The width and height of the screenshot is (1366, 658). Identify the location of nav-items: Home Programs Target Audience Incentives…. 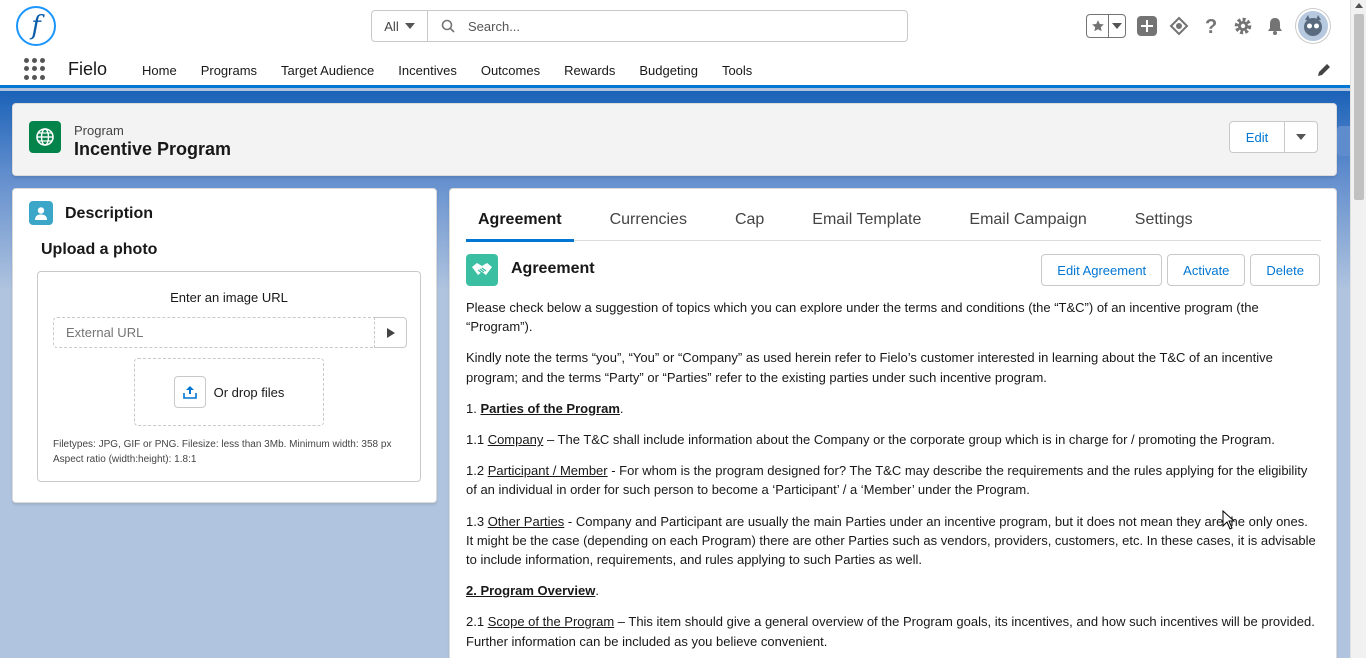
(447, 70).